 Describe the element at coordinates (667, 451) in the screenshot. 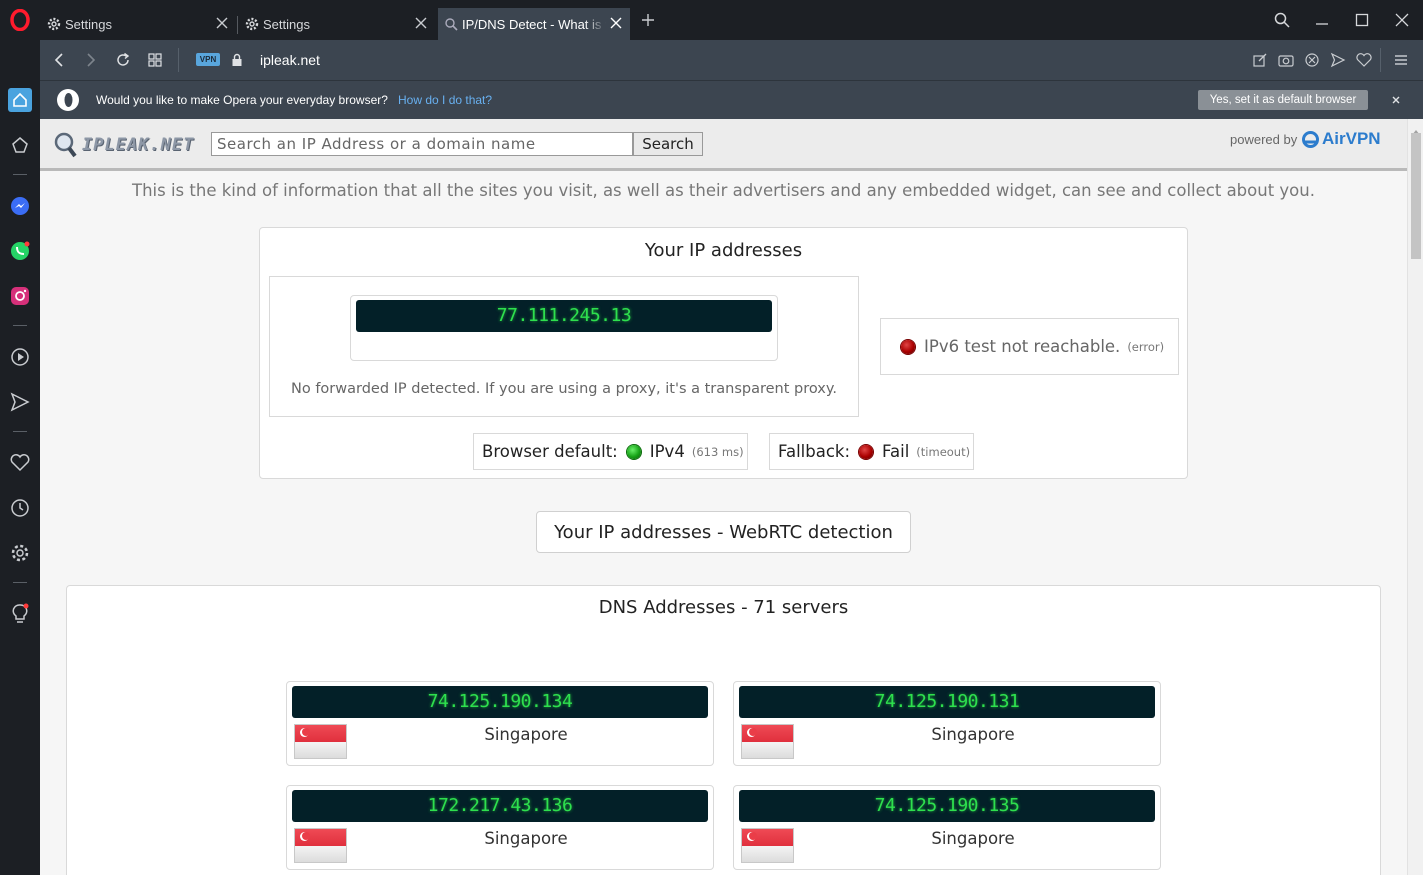

I see `browser-default-value: IPv4` at that location.